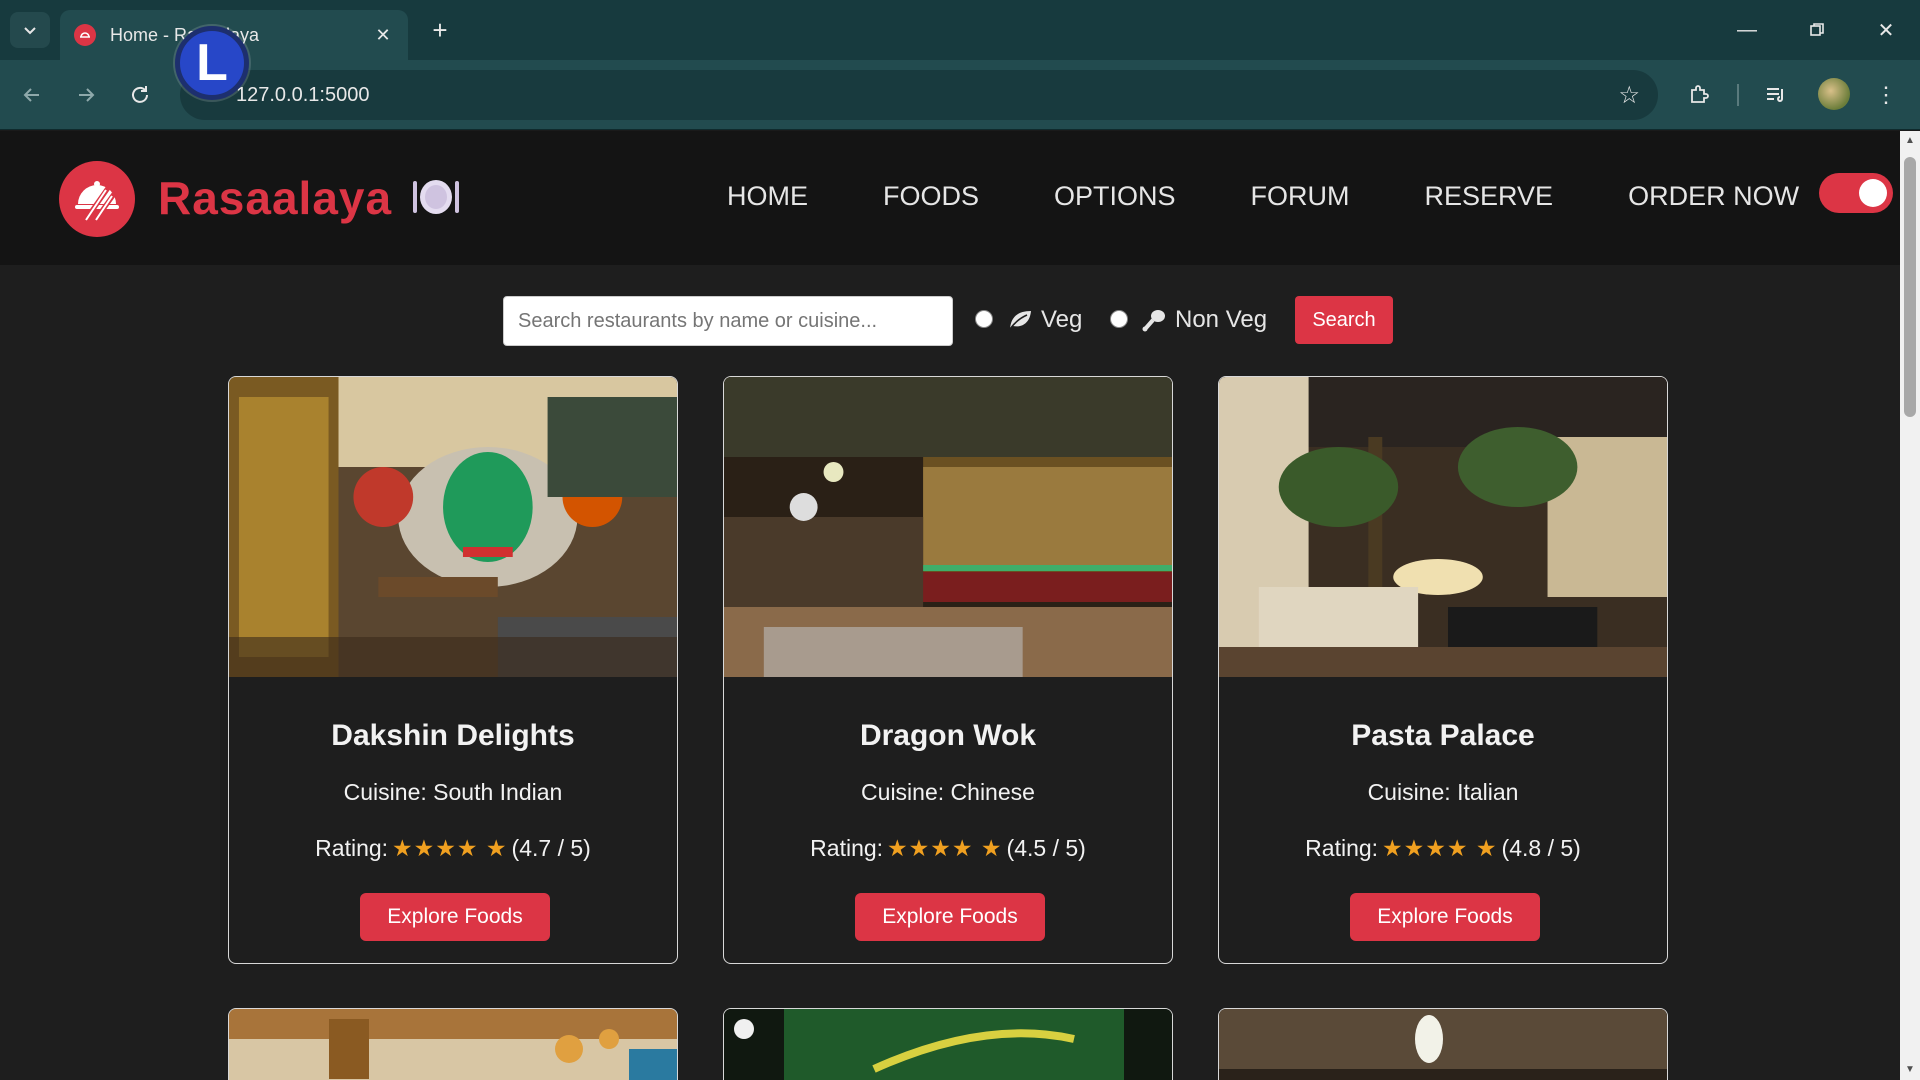 The image size is (1920, 1080). What do you see at coordinates (1062, 319) in the screenshot?
I see `veg-label-text: Veg` at bounding box center [1062, 319].